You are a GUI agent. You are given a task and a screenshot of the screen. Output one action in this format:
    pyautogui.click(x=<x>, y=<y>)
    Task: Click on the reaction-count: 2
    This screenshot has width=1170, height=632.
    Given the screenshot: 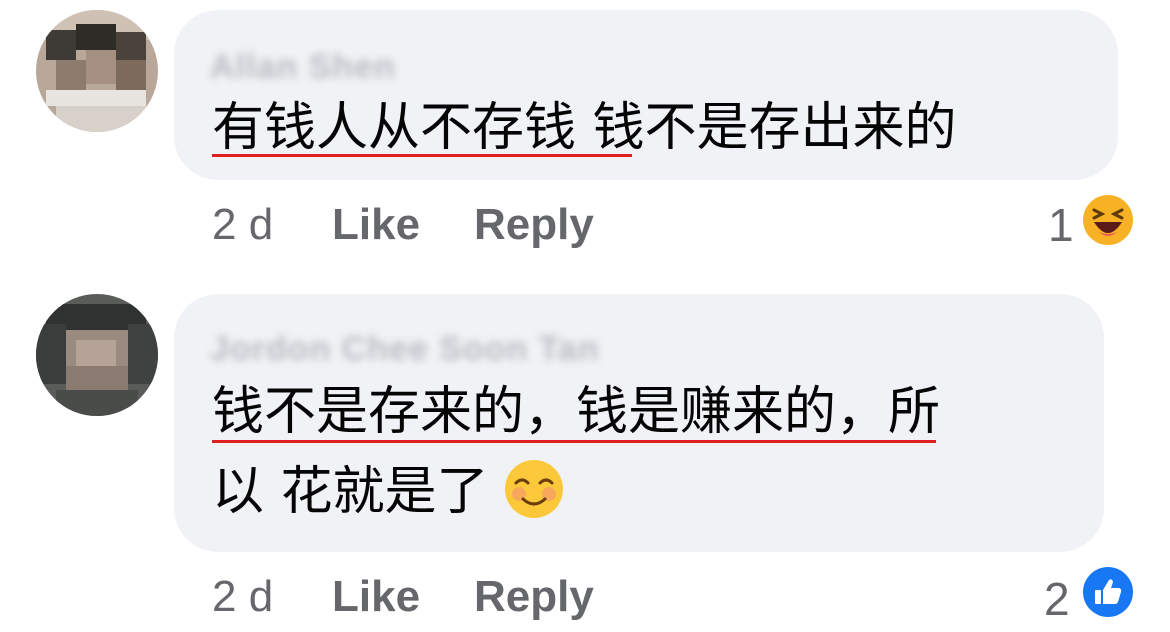 What is the action you would take?
    pyautogui.click(x=1057, y=599)
    